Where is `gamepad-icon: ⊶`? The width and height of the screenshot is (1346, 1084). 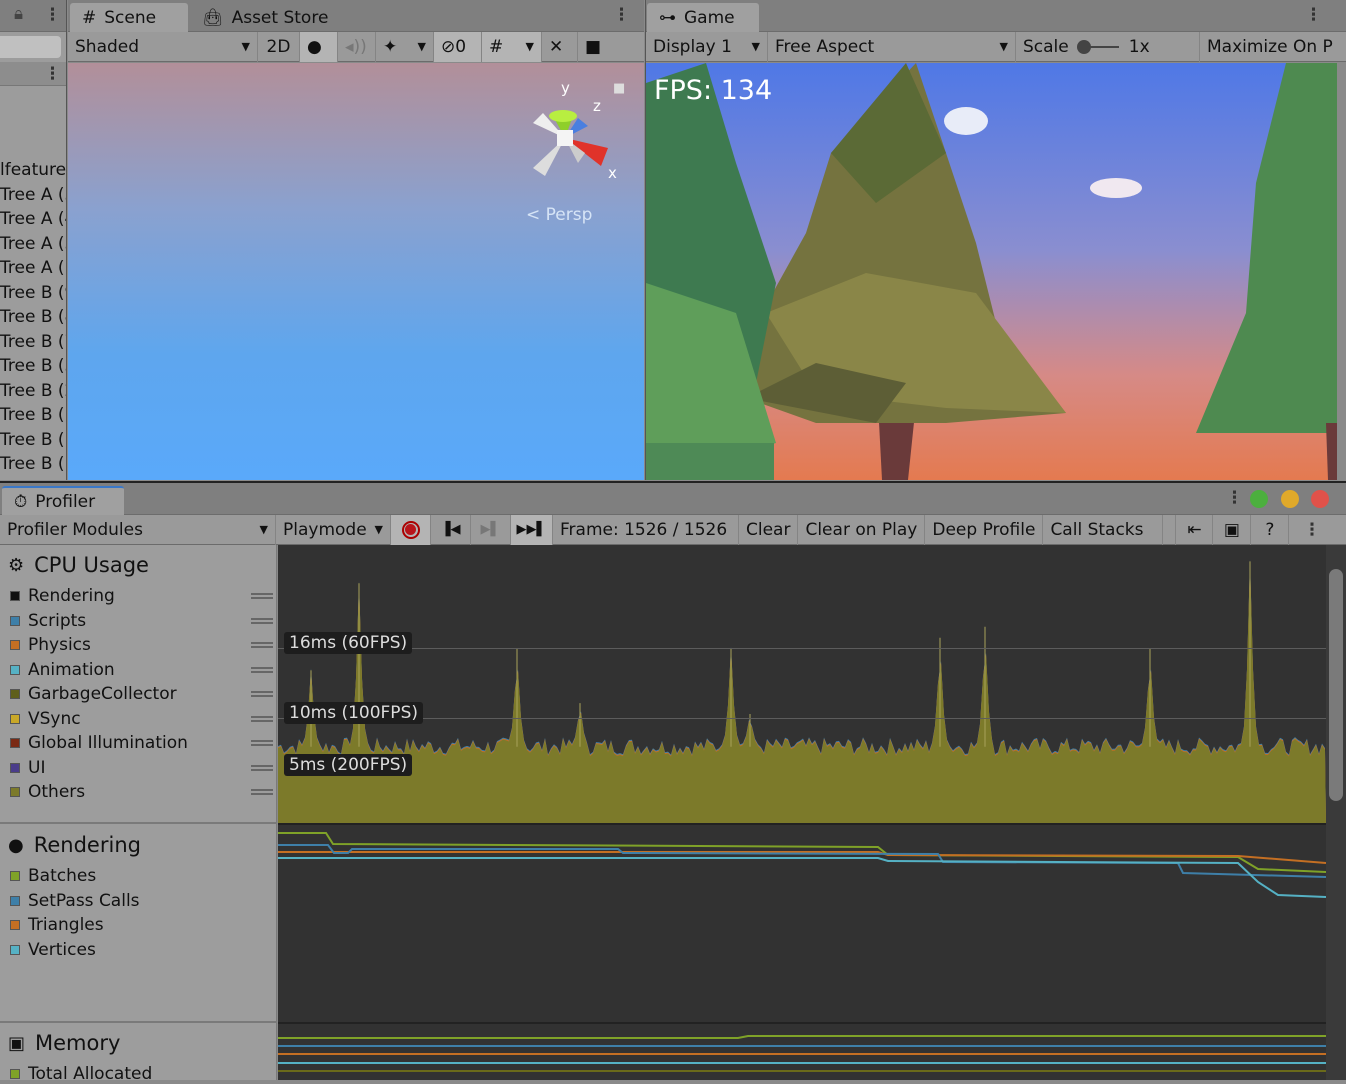 gamepad-icon: ⊶ is located at coordinates (667, 17).